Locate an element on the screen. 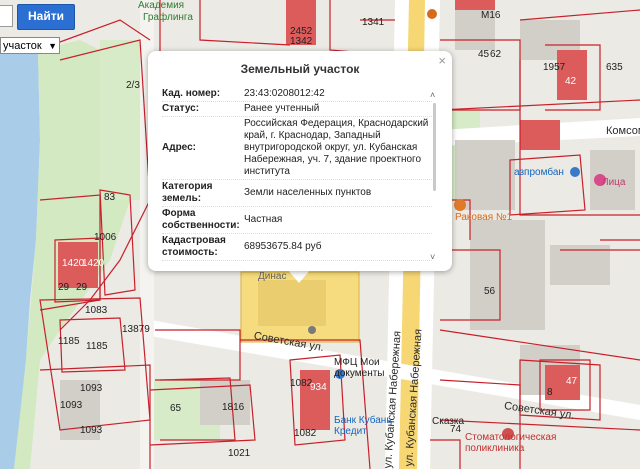 The height and width of the screenshot is (469, 640). map-label: 1021 is located at coordinates (239, 453).